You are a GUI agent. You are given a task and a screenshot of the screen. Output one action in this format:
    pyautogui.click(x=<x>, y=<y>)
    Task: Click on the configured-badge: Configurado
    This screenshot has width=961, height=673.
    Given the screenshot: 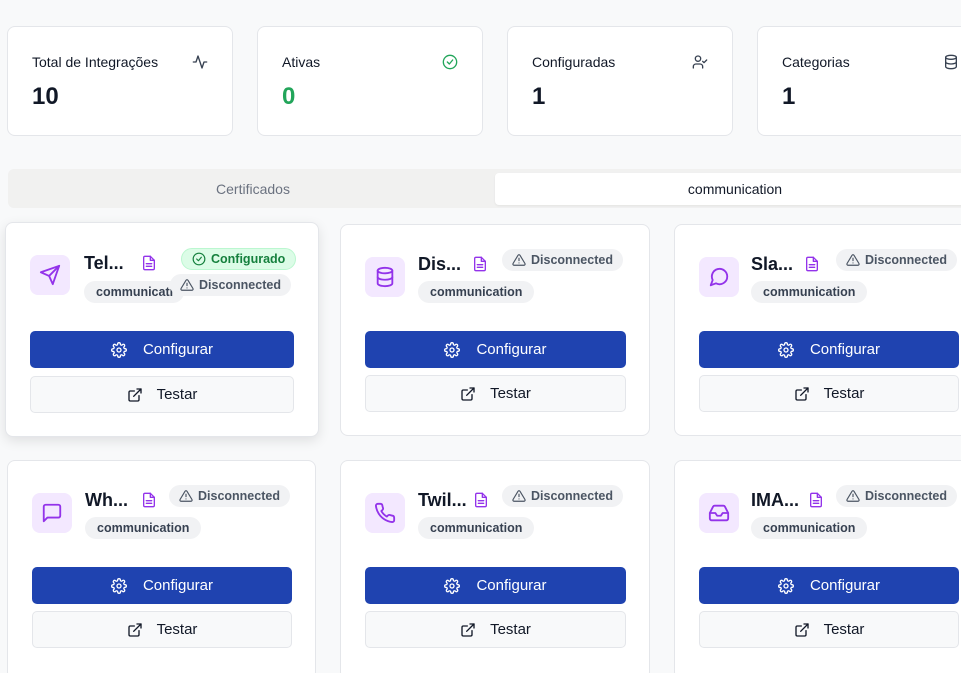 What is the action you would take?
    pyautogui.click(x=239, y=259)
    